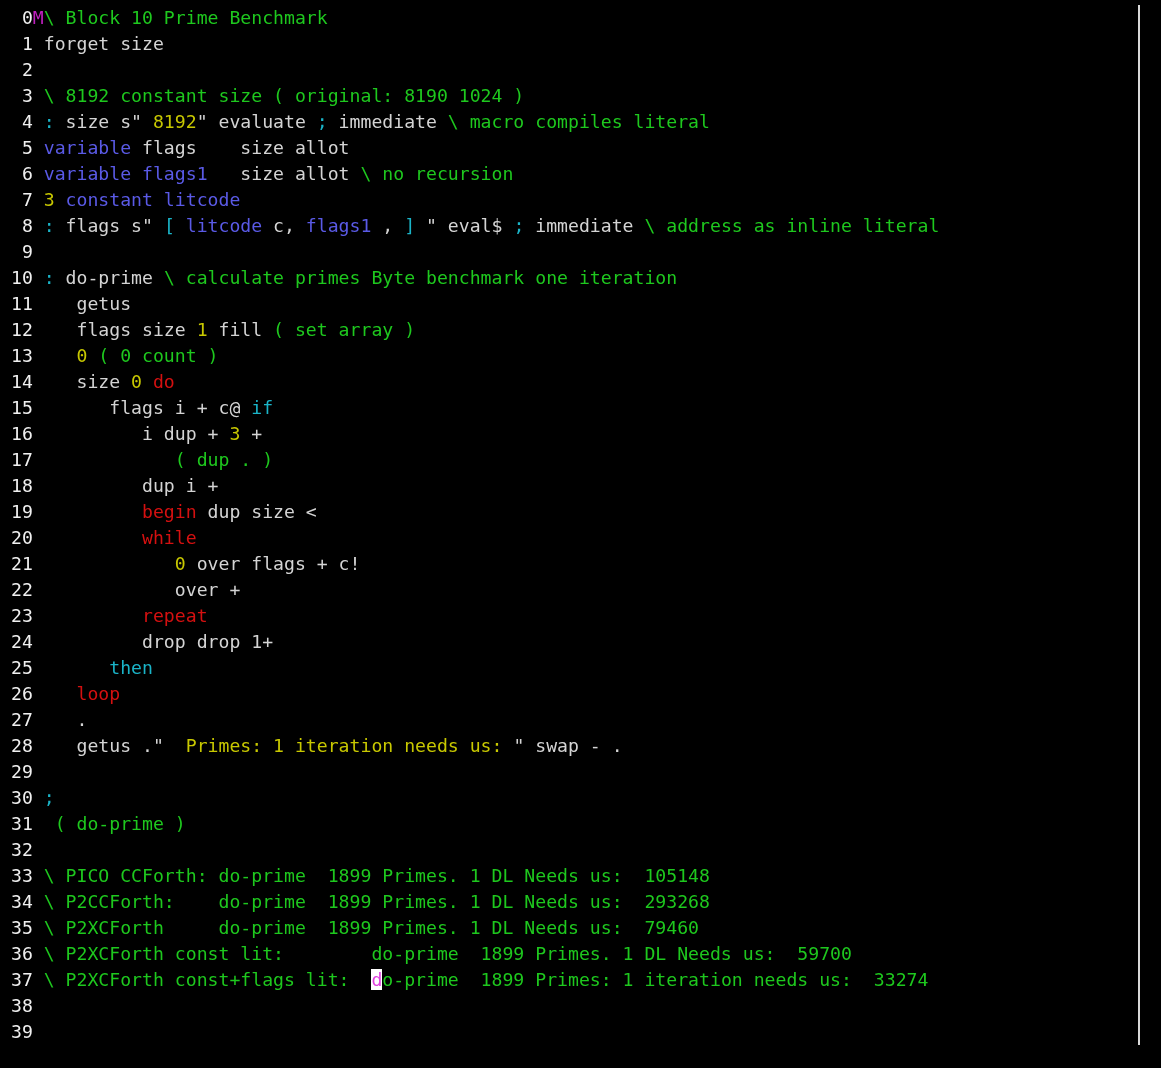 This screenshot has width=1161, height=1068. Describe the element at coordinates (180, 486) in the screenshot. I see `code-line: dup i +` at that location.